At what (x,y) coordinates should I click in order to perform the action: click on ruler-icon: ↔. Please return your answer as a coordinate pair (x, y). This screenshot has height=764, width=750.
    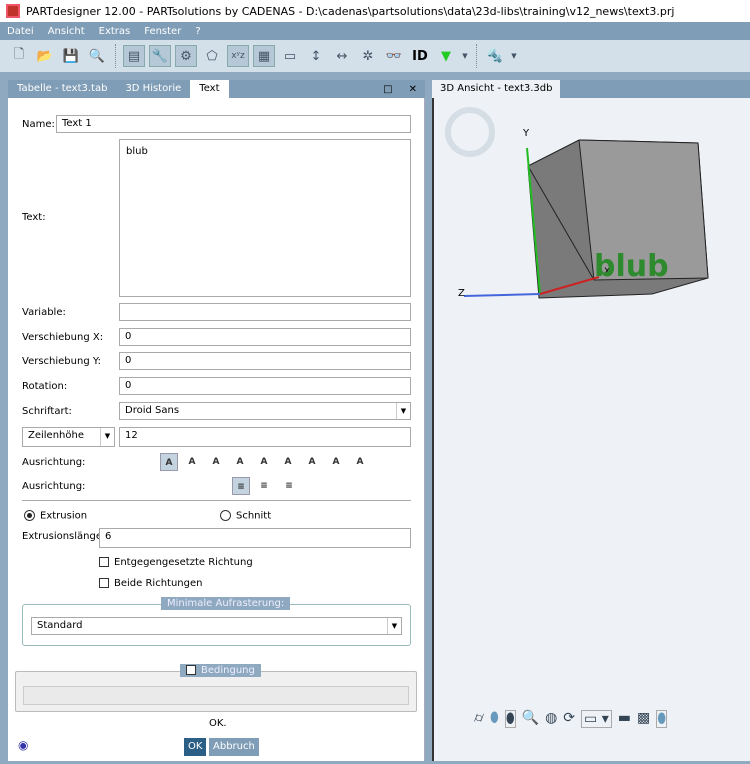
    Looking at the image, I should click on (342, 56).